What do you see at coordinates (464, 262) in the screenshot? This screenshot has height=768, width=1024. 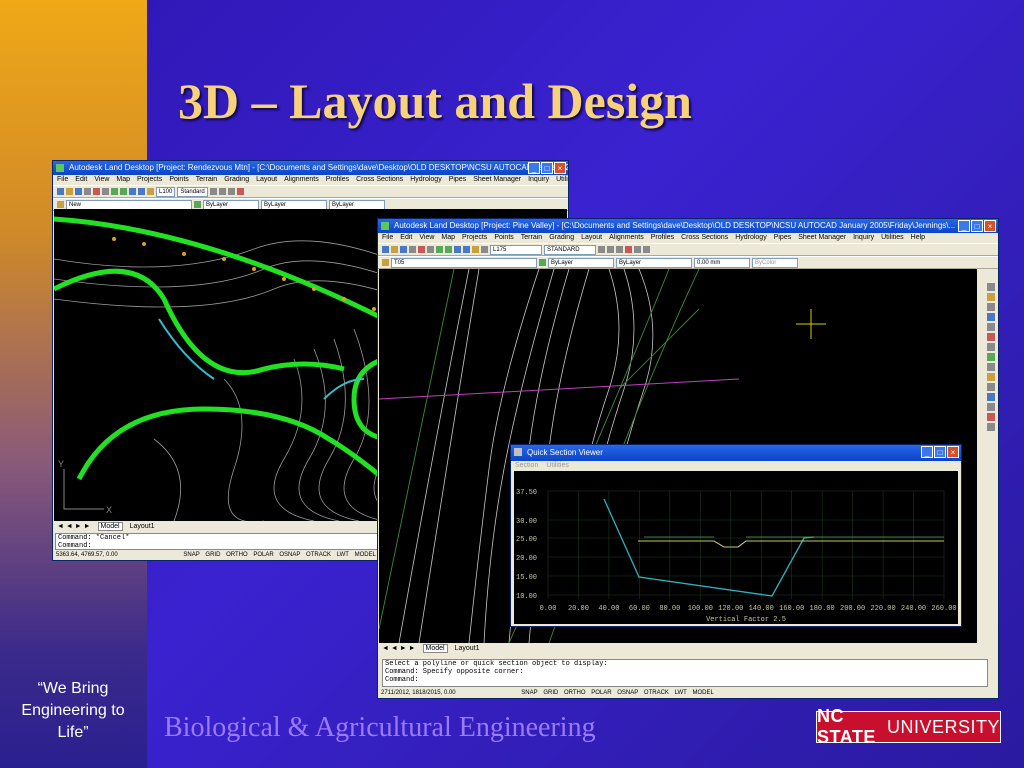 I see `layer-state-combo: T05` at bounding box center [464, 262].